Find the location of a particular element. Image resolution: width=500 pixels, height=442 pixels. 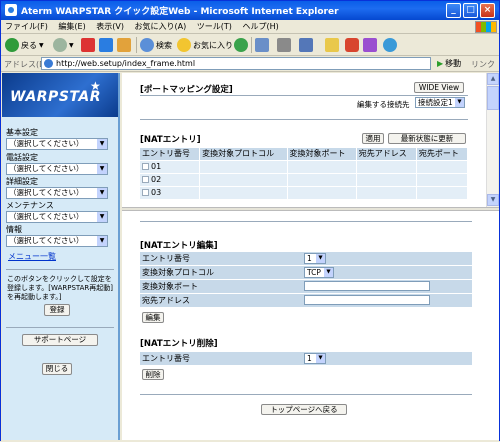

nav-maintenance-select: （選択してください） ▼ is located at coordinates (57, 217).